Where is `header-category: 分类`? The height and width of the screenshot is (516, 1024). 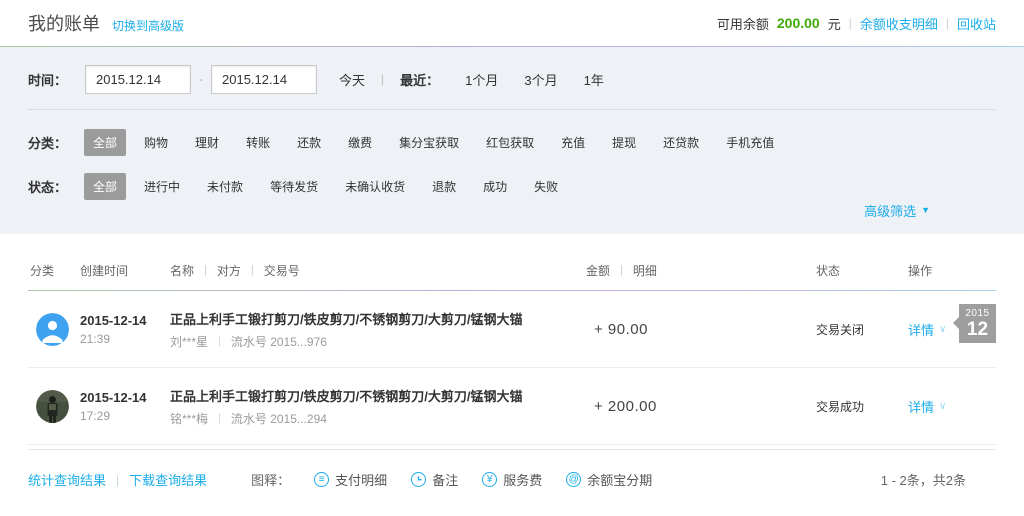
header-category: 分类 is located at coordinates (42, 270).